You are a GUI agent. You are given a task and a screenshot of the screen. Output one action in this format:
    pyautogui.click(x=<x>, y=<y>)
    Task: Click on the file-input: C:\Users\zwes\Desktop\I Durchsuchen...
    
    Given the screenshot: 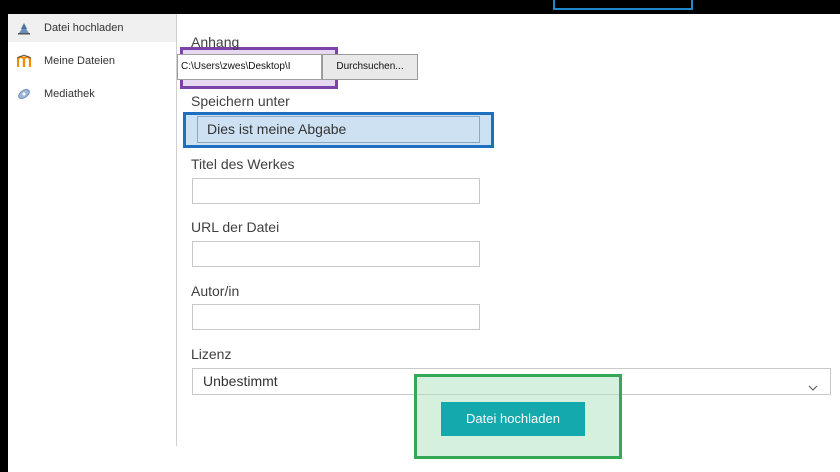 What is the action you would take?
    pyautogui.click(x=302, y=67)
    